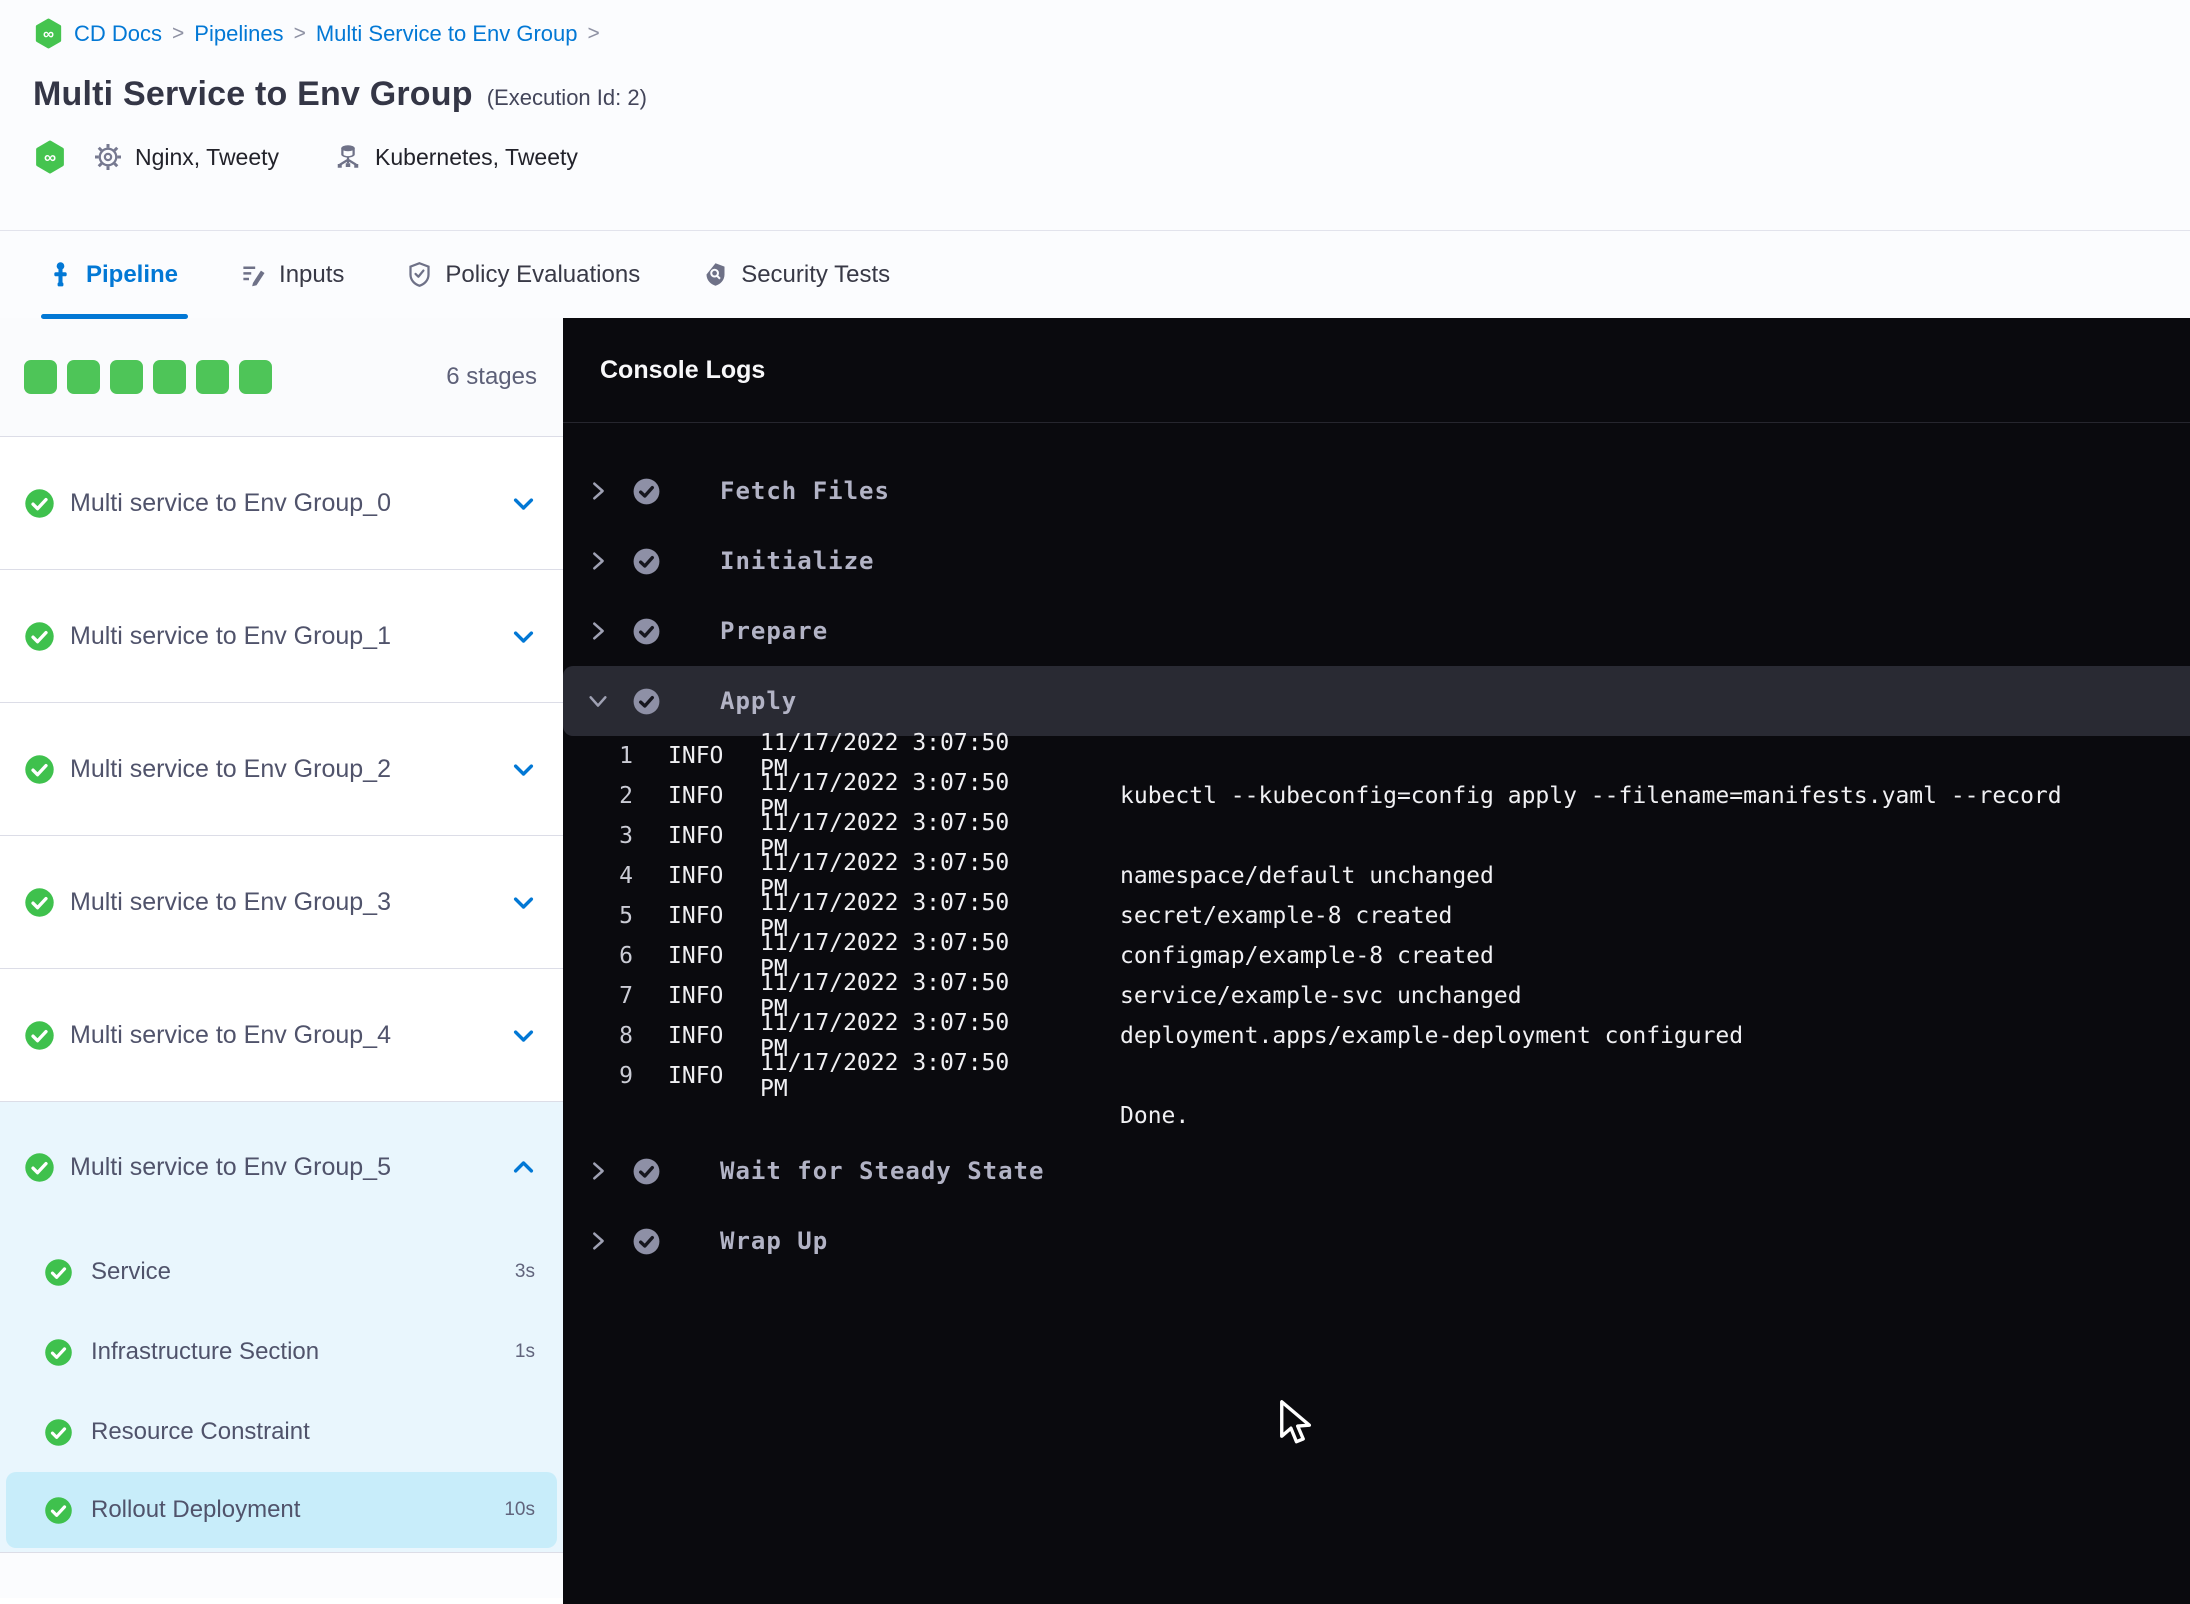 Image resolution: width=2190 pixels, height=1604 pixels. Describe the element at coordinates (1376, 1076) in the screenshot. I see `log-line: 9 INFO 11/17/2022 3:07:50 PM` at that location.